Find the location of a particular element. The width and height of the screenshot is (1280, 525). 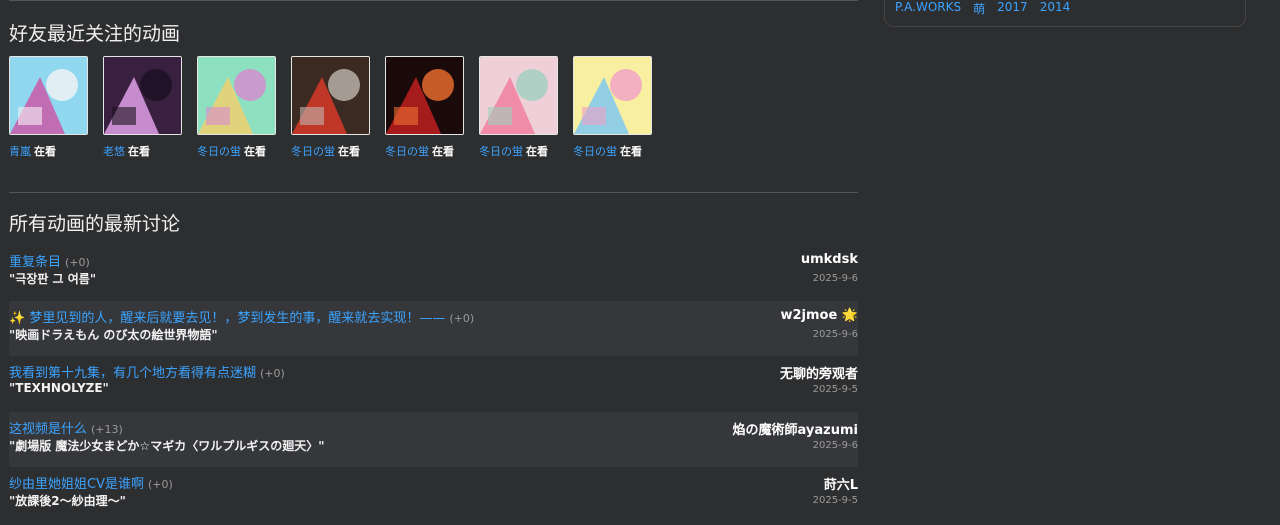

tag-link: P.A.WORKS is located at coordinates (928, 8).